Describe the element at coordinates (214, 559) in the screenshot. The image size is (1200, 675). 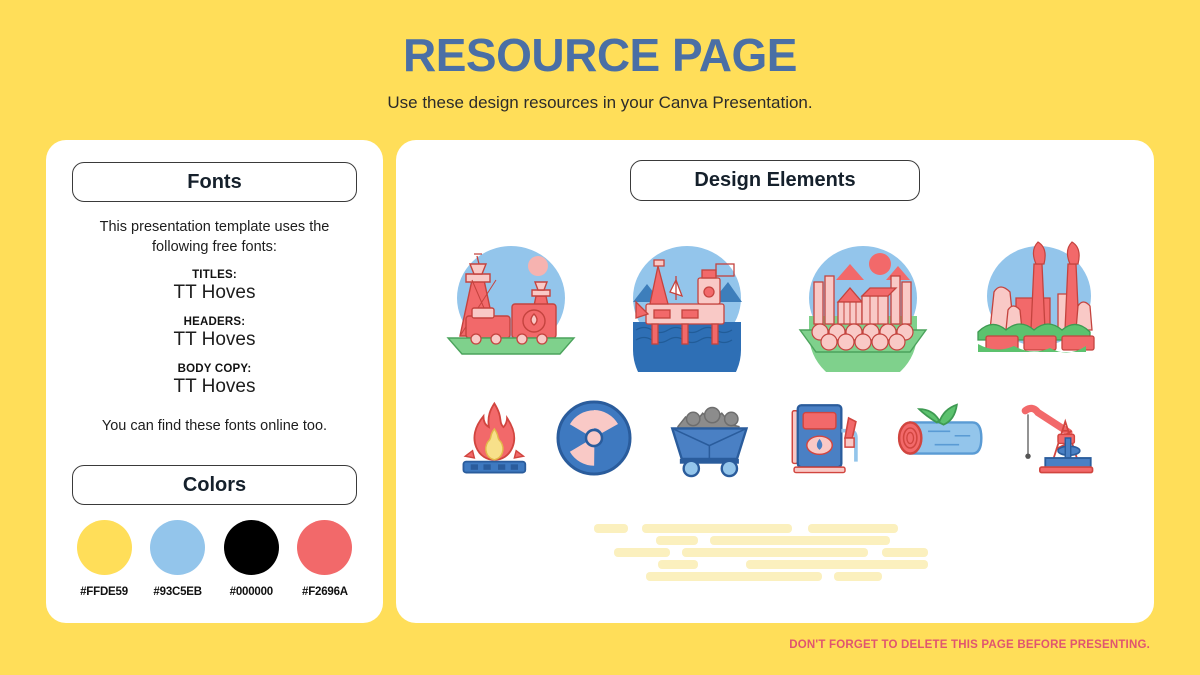
I see `color-swatch-row: #FFDE59 #93C5EB #000000 #F2696A` at that location.